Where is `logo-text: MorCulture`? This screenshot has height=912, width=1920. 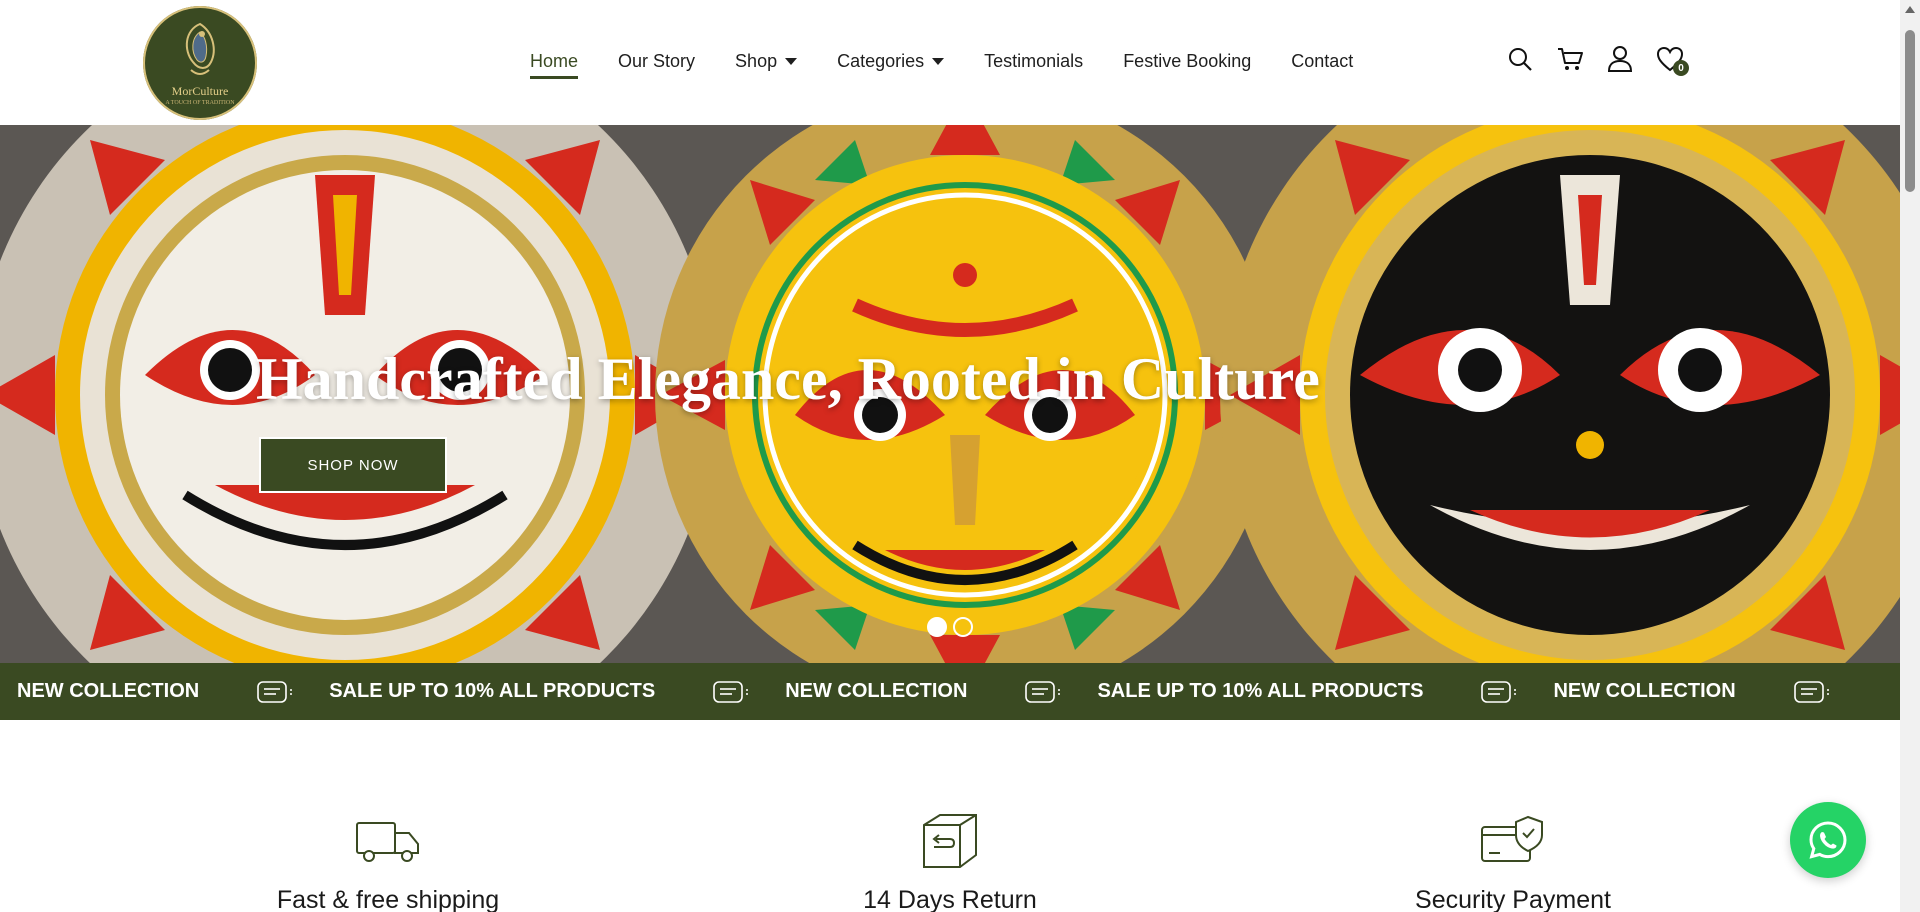 logo-text: MorCulture is located at coordinates (200, 91).